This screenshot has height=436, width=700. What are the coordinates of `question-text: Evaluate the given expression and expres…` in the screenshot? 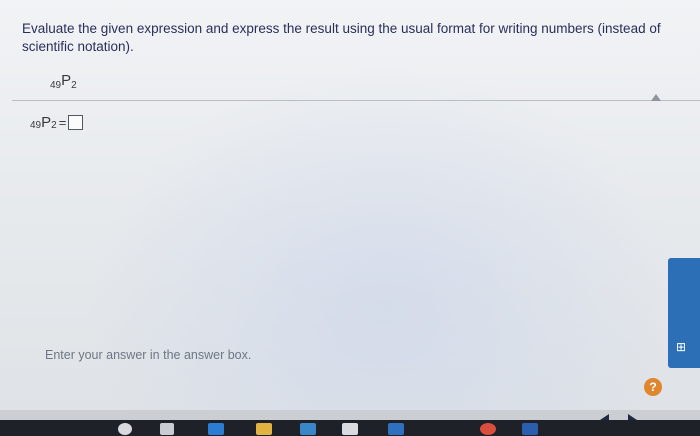 It's located at (341, 37).